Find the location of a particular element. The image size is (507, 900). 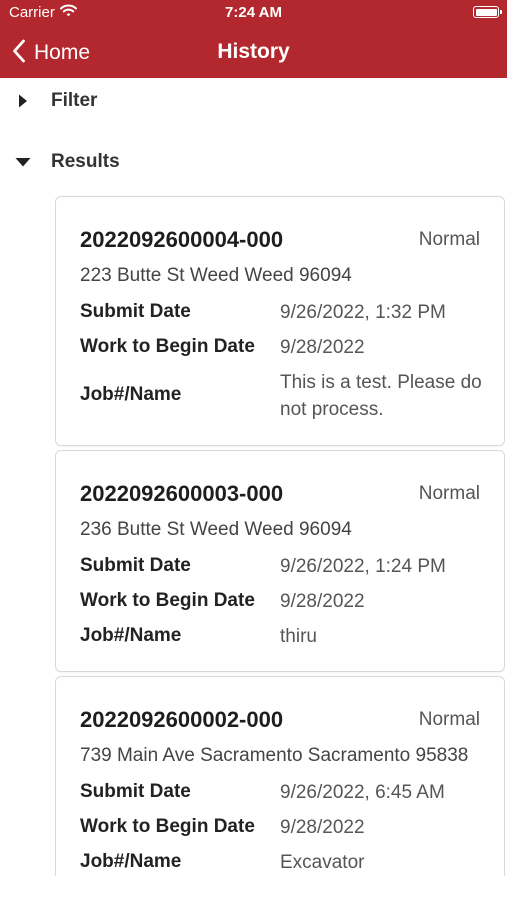

navigation-bar: Home History is located at coordinates (253, 53).